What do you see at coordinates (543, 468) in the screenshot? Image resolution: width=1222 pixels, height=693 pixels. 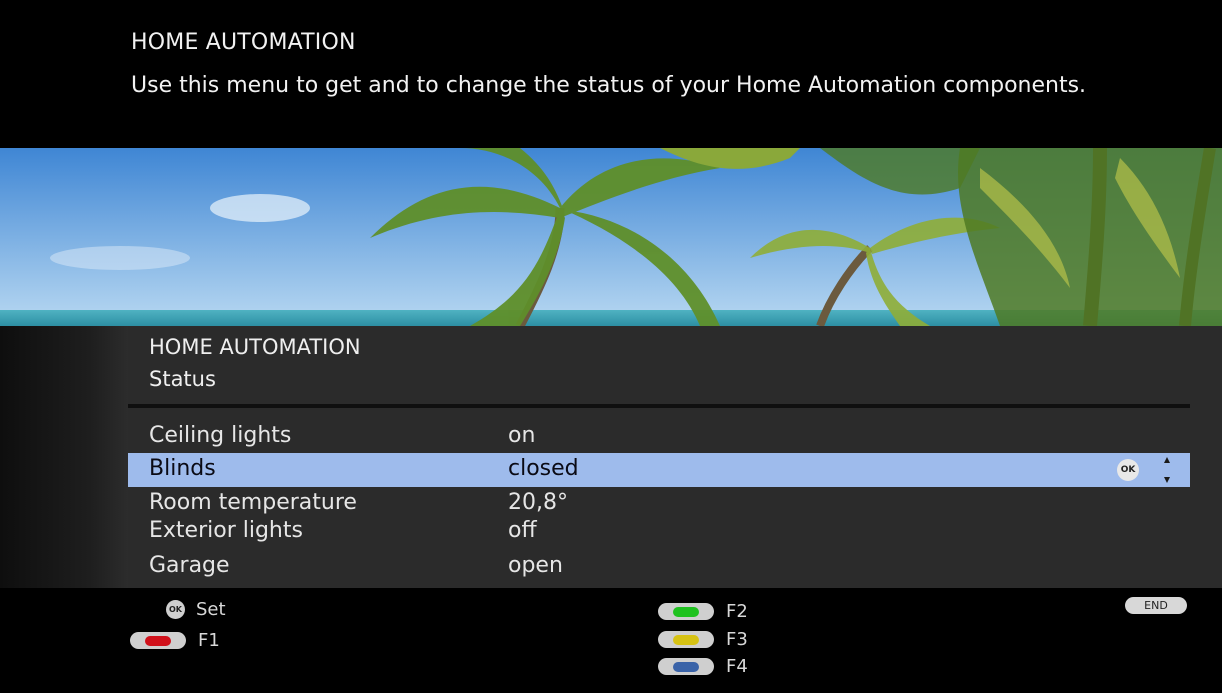 I see `menu-item-value: closed` at bounding box center [543, 468].